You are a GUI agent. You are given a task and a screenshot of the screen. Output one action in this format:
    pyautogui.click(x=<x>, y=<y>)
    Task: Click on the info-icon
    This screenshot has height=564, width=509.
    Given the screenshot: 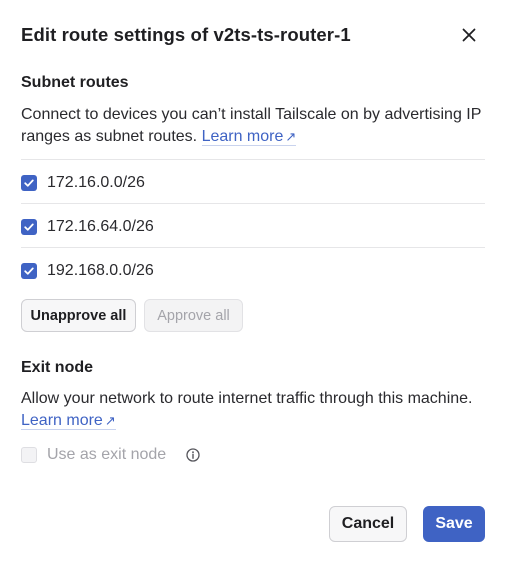 What is the action you would take?
    pyautogui.click(x=193, y=455)
    